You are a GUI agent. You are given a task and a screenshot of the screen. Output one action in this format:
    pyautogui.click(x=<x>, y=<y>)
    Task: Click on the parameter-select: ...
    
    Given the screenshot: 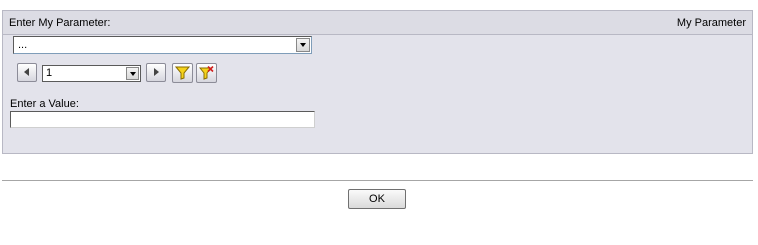 What is the action you would take?
    pyautogui.click(x=162, y=45)
    